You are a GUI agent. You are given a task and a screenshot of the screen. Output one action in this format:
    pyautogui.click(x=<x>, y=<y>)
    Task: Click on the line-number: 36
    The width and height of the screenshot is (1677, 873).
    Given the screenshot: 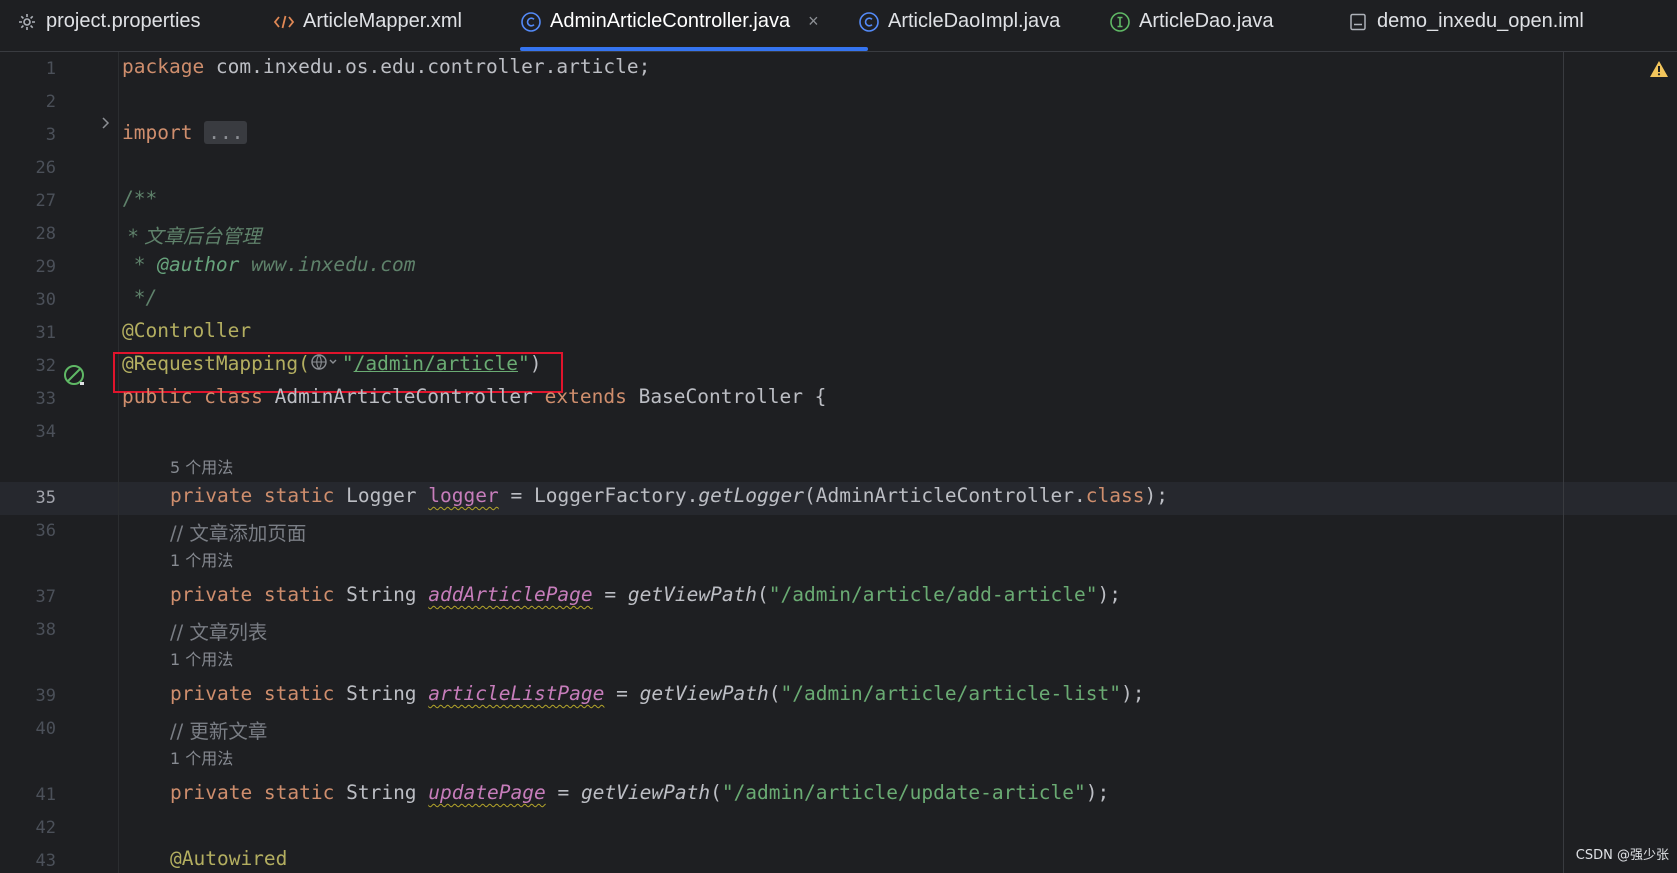 What is the action you would take?
    pyautogui.click(x=45, y=531)
    